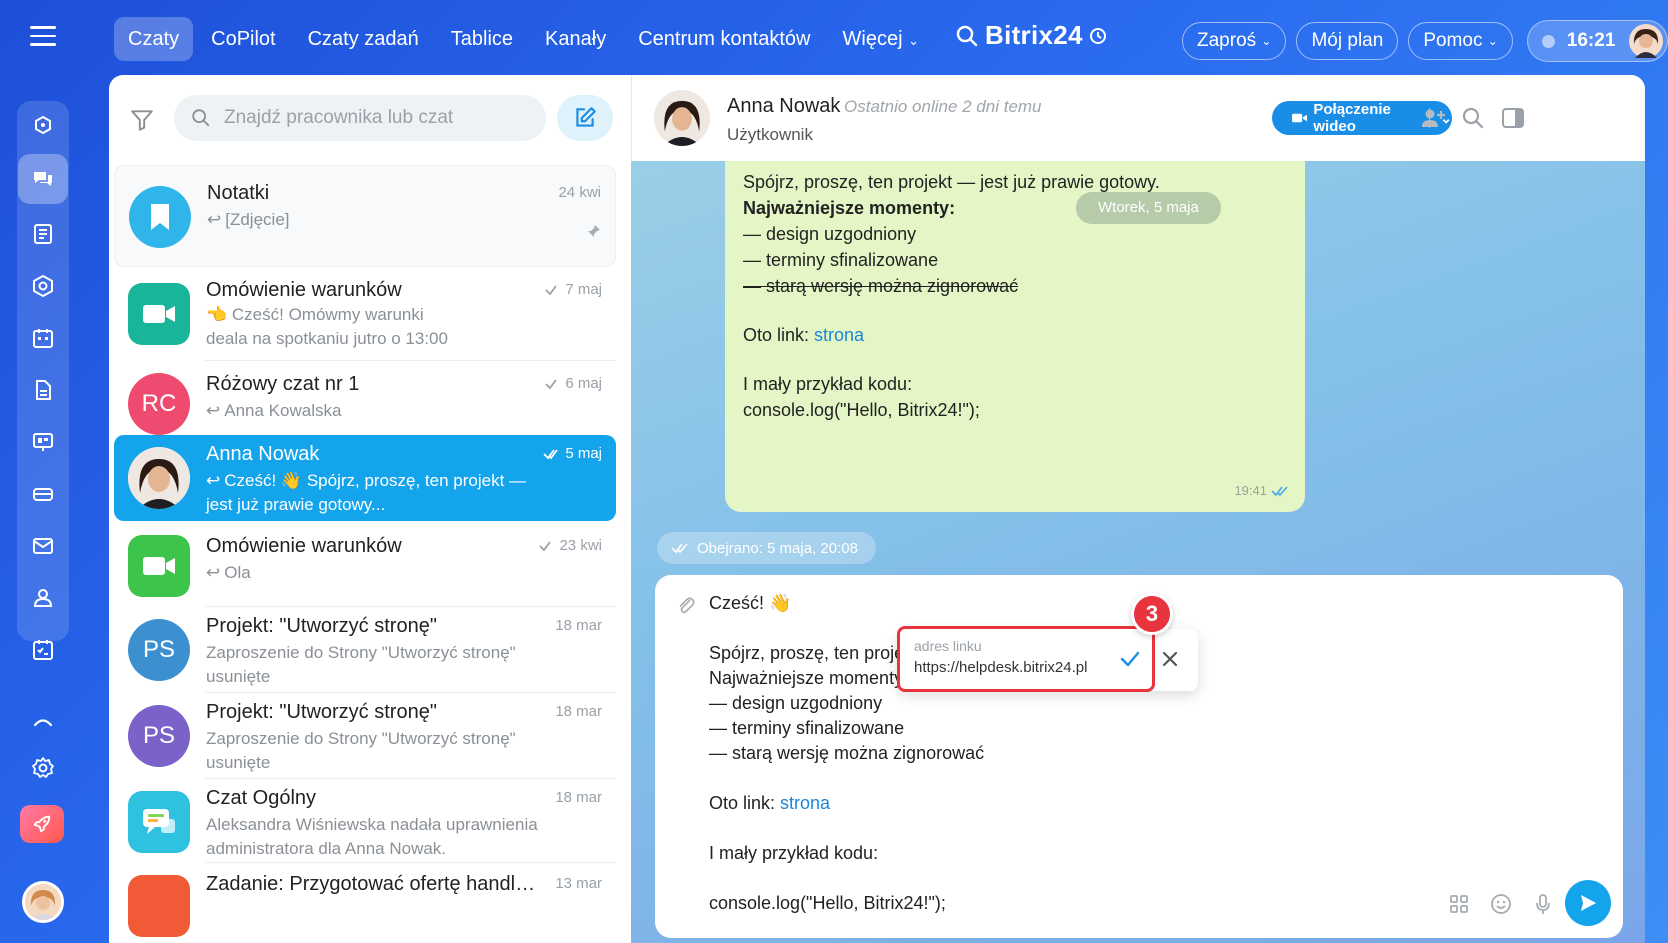 Image resolution: width=1668 pixels, height=943 pixels. I want to click on search-input, so click(374, 118).